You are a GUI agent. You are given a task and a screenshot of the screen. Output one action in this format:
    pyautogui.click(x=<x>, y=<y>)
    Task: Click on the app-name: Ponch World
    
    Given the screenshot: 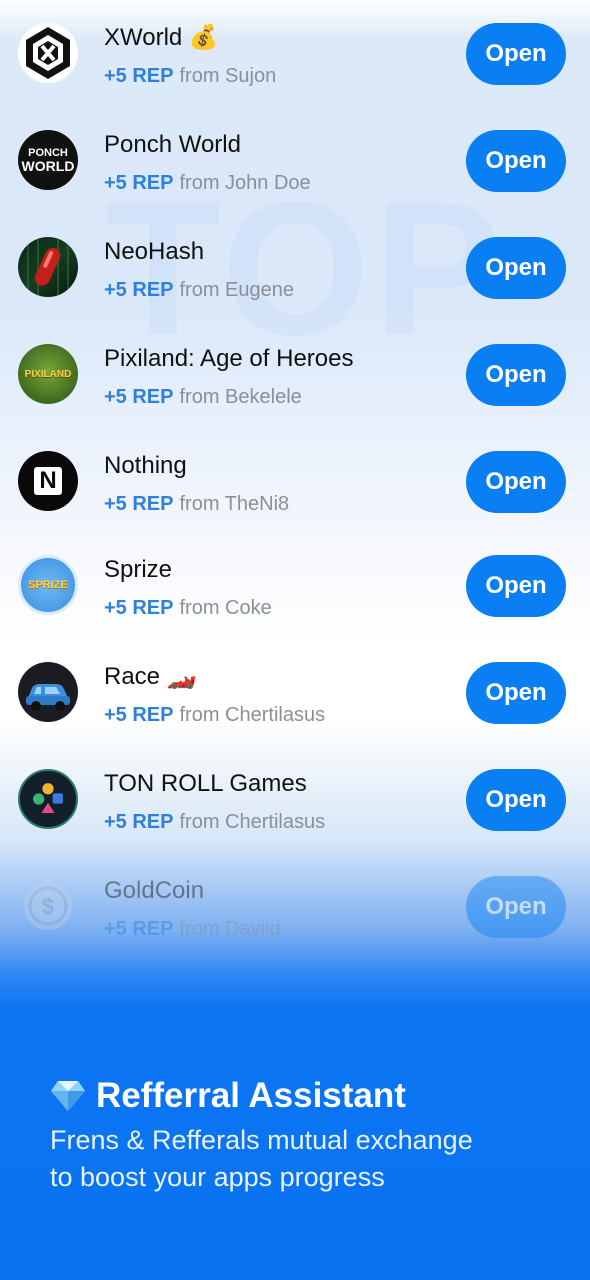 What is the action you would take?
    pyautogui.click(x=172, y=144)
    